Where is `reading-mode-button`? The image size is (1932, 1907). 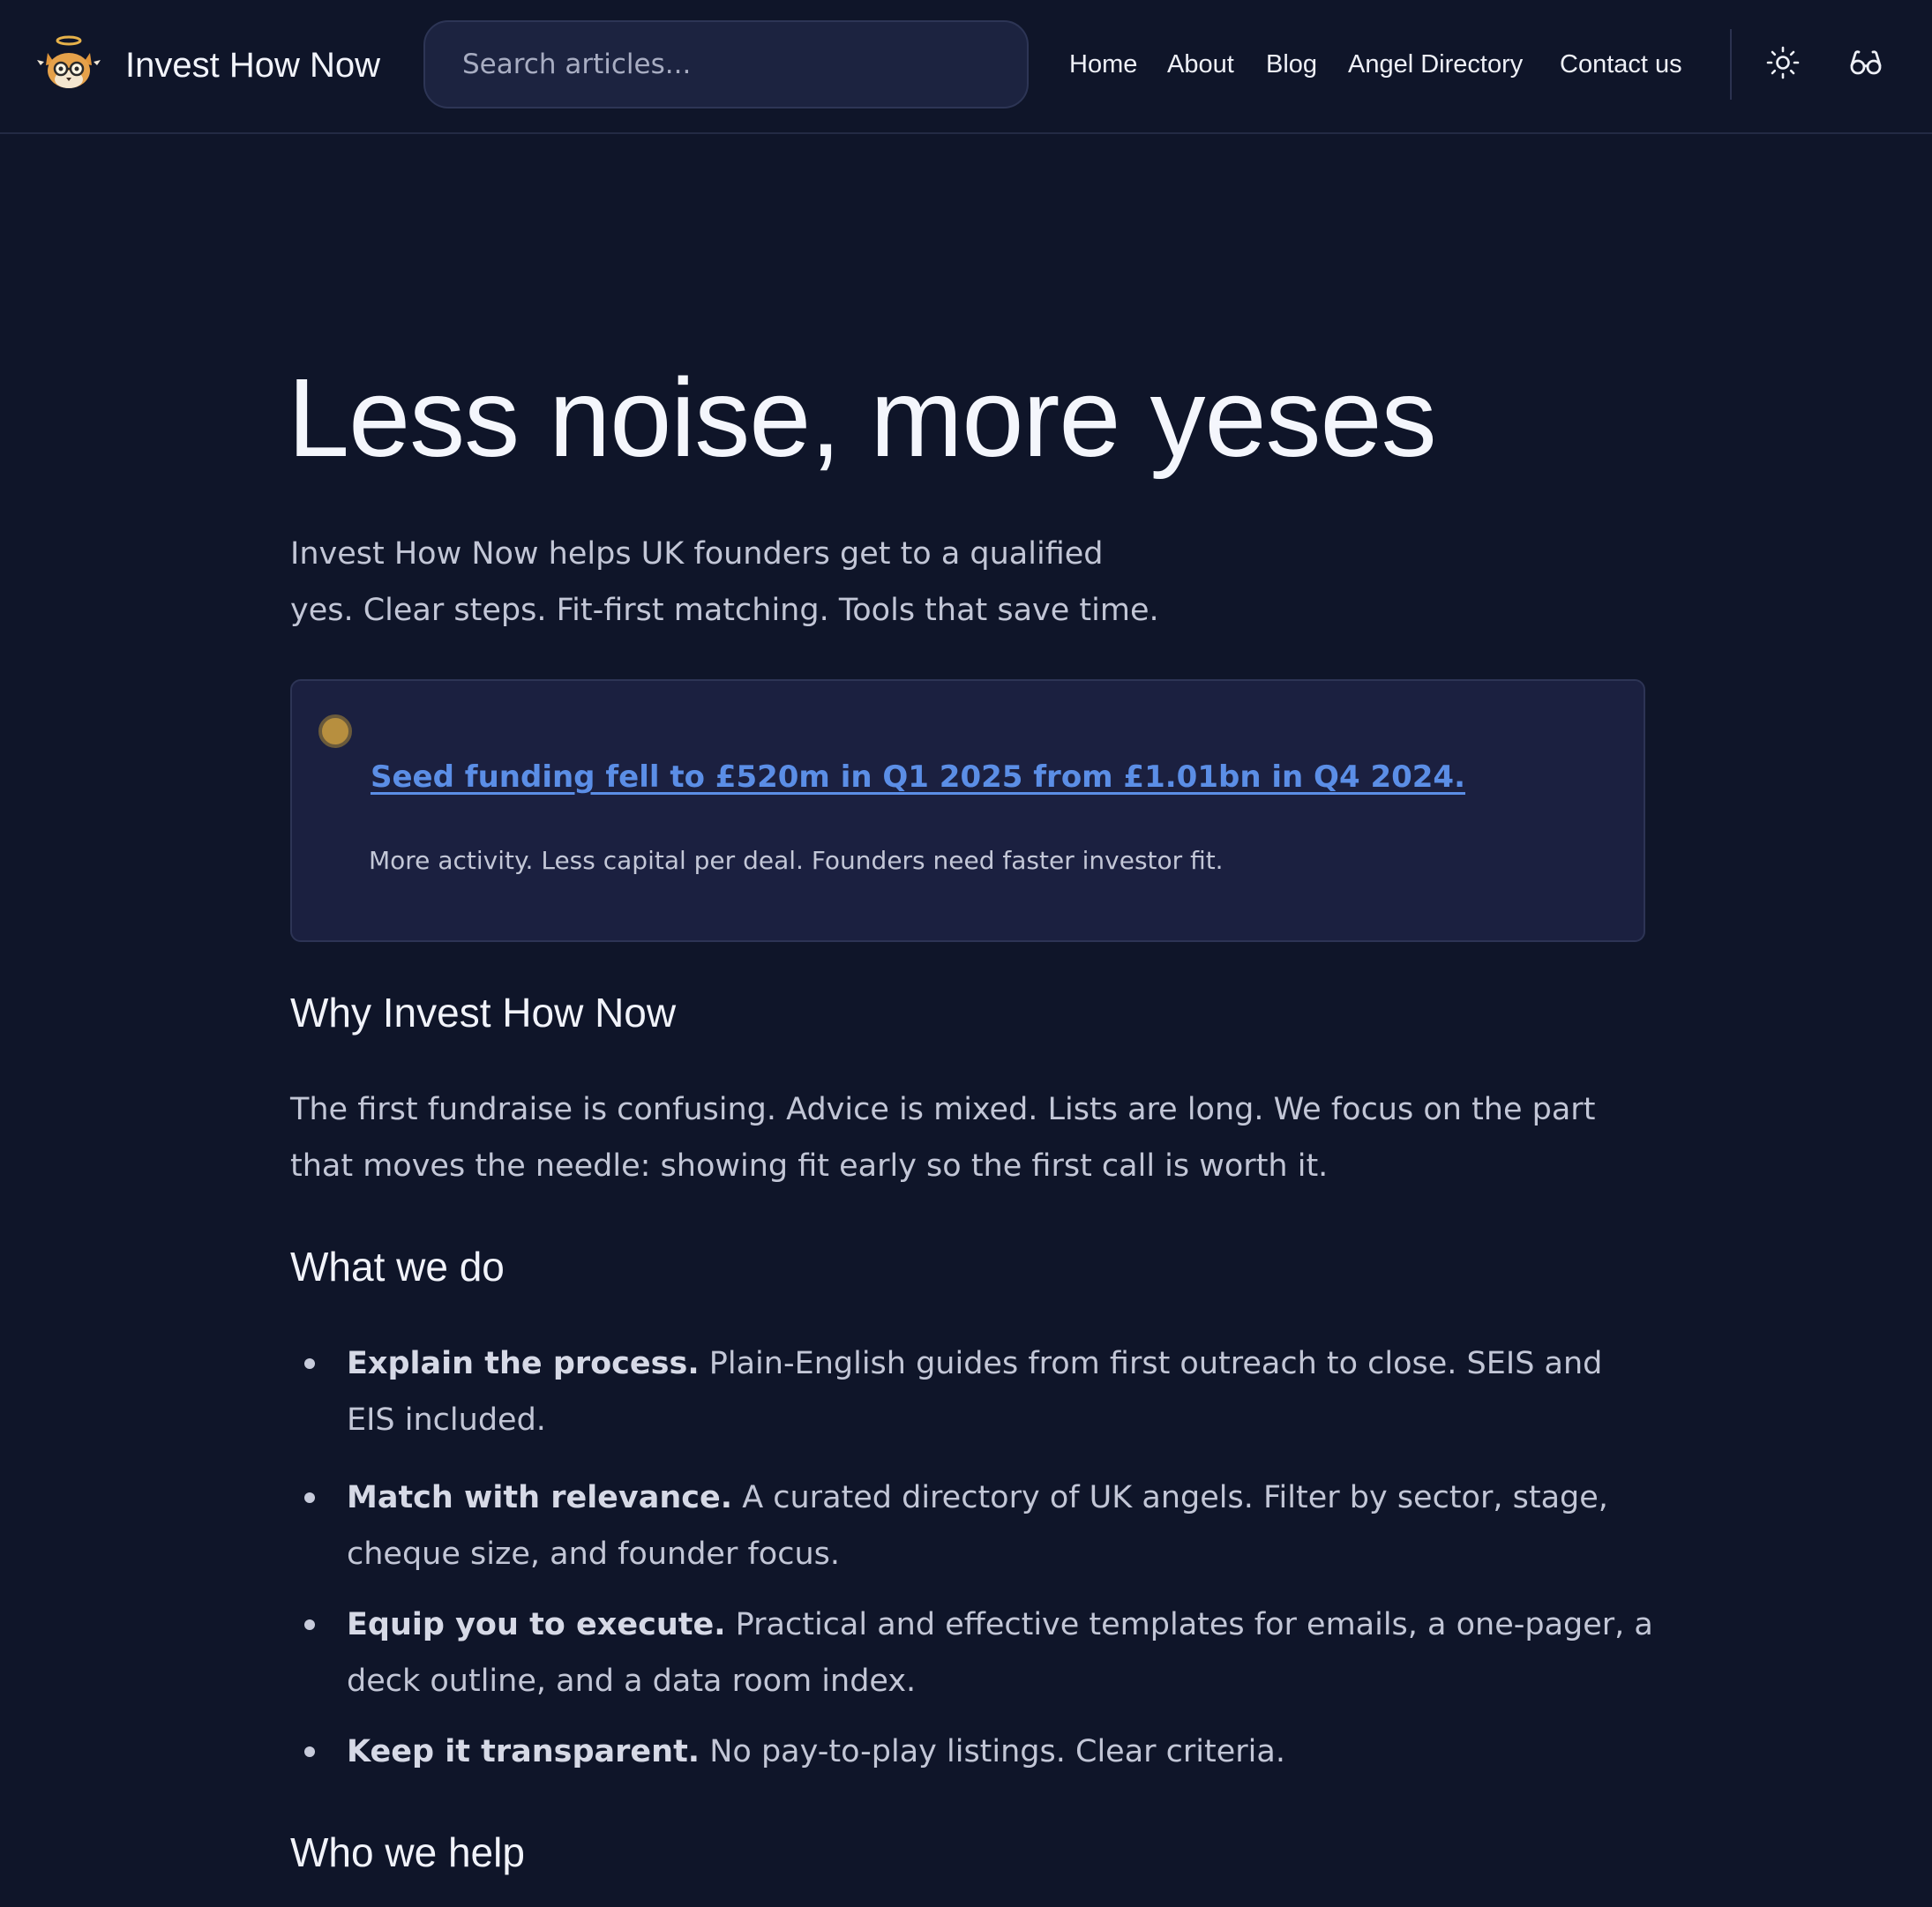 reading-mode-button is located at coordinates (1866, 62).